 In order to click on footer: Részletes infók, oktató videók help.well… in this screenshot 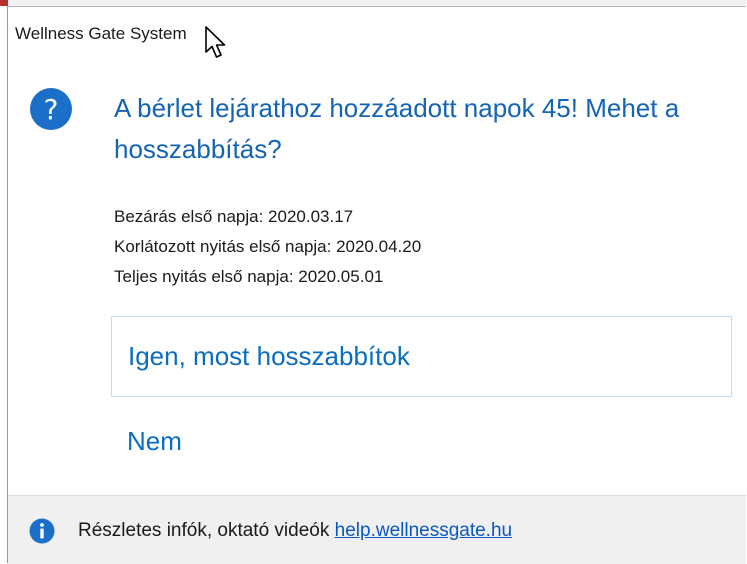, I will do `click(377, 529)`.